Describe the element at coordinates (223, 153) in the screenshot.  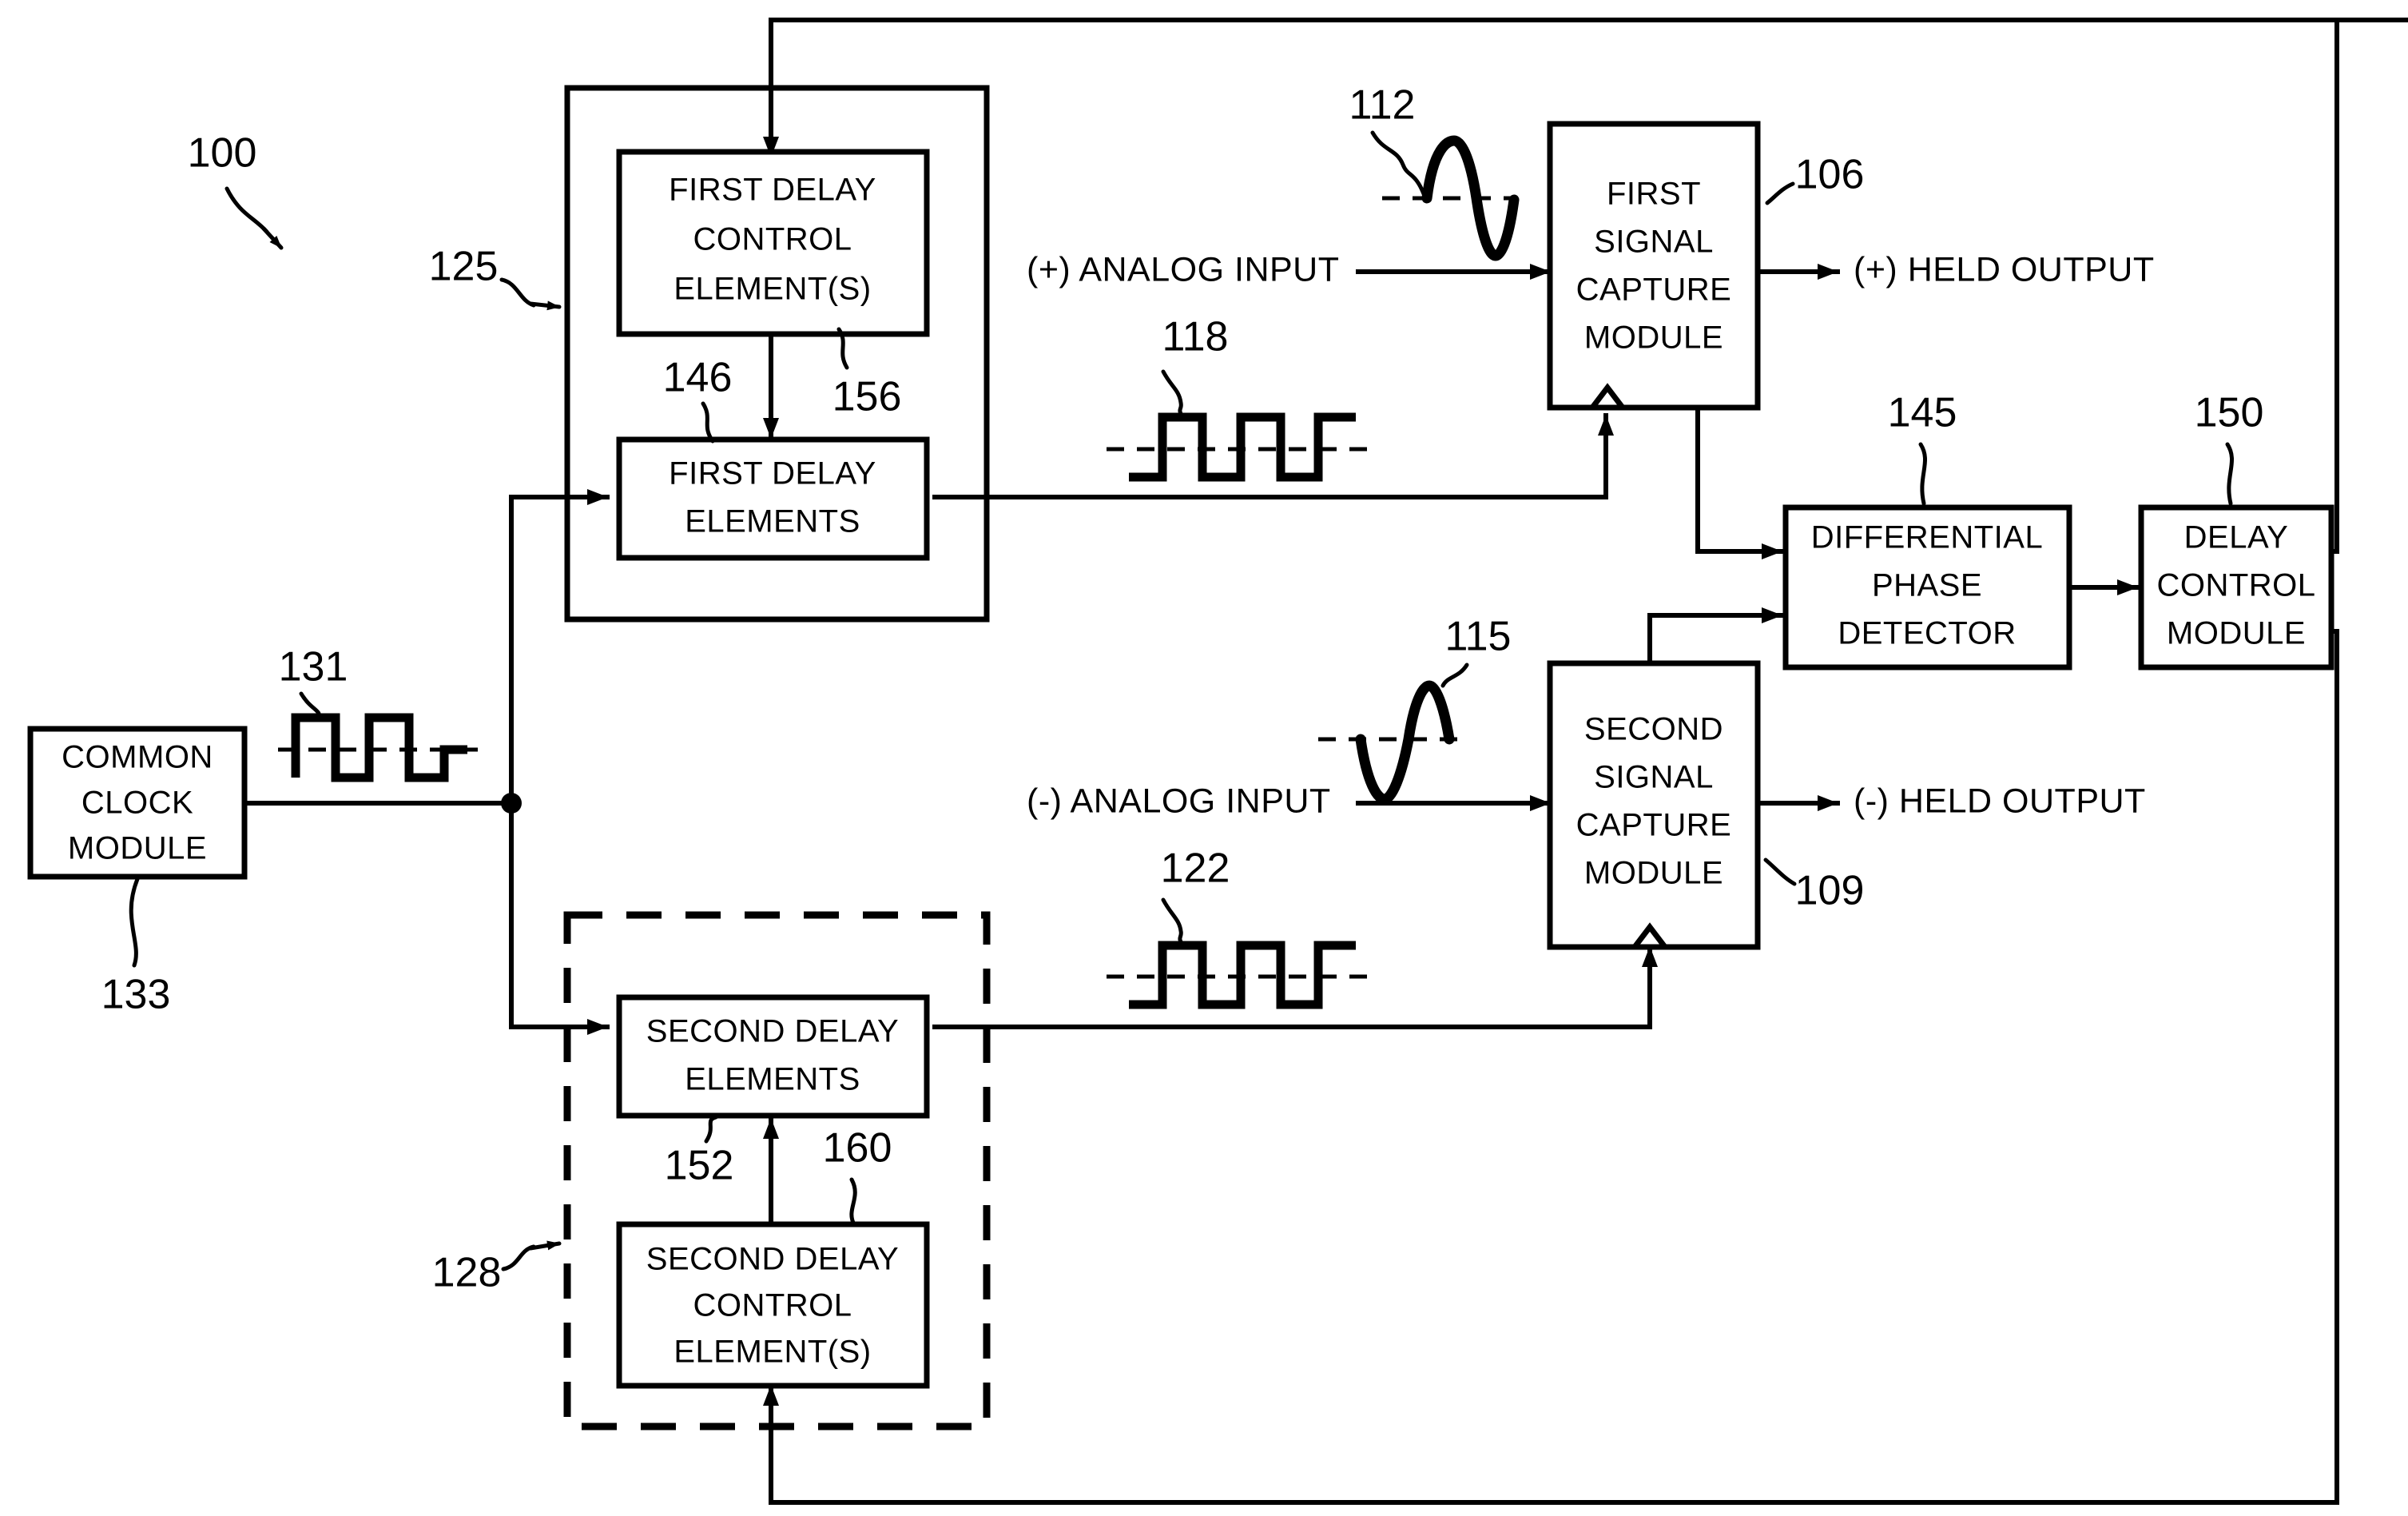
I see `ref-label-100: 100` at that location.